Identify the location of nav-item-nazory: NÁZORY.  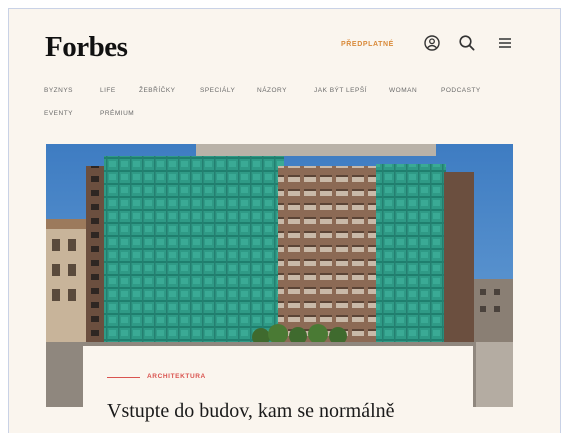
(272, 90).